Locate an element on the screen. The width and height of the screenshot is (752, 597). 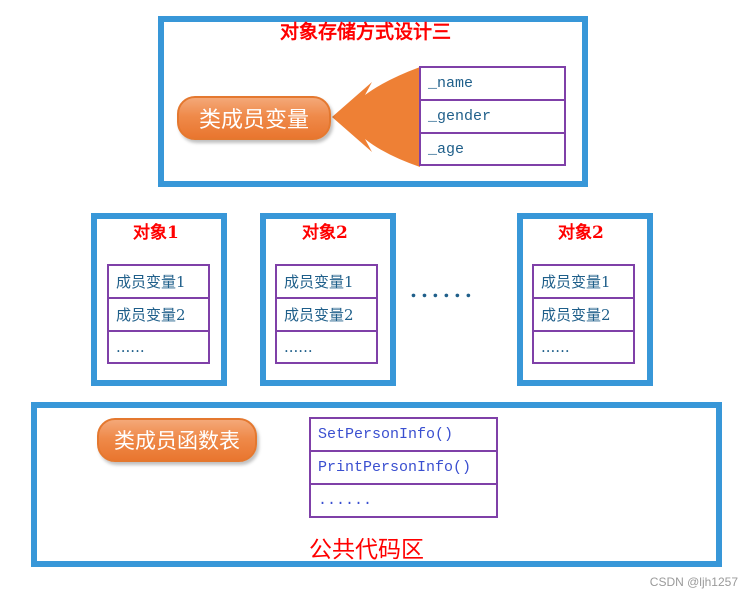
function-row: PrintPersonInfo() is located at coordinates (403, 468).